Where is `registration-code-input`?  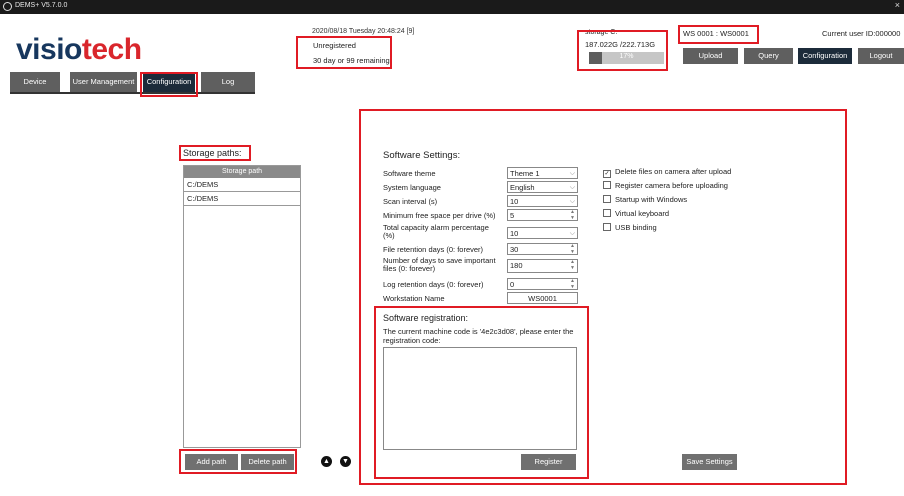 registration-code-input is located at coordinates (480, 398).